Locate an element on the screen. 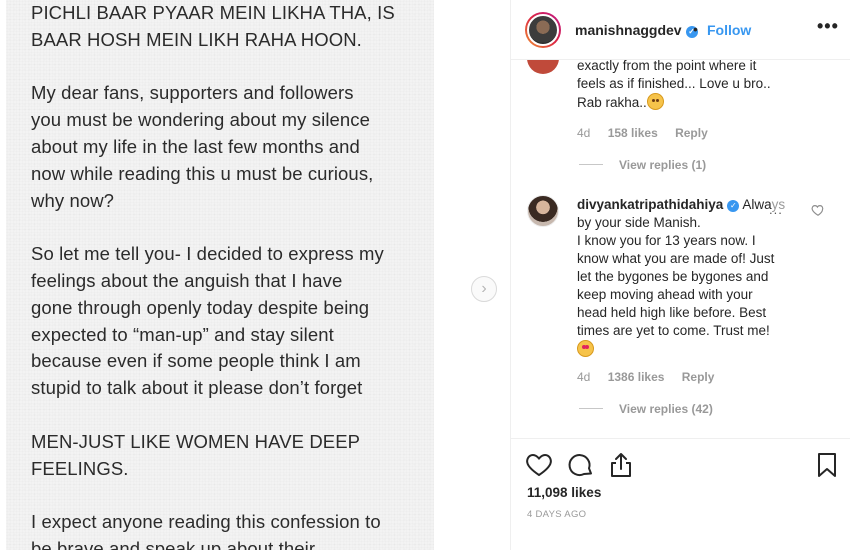 This screenshot has height=550, width=850. note-line: why now? is located at coordinates (73, 200).